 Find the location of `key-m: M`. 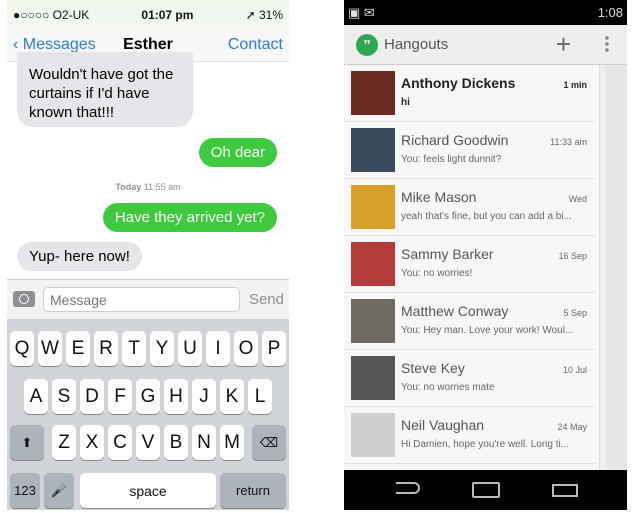

key-m: M is located at coordinates (232, 442).